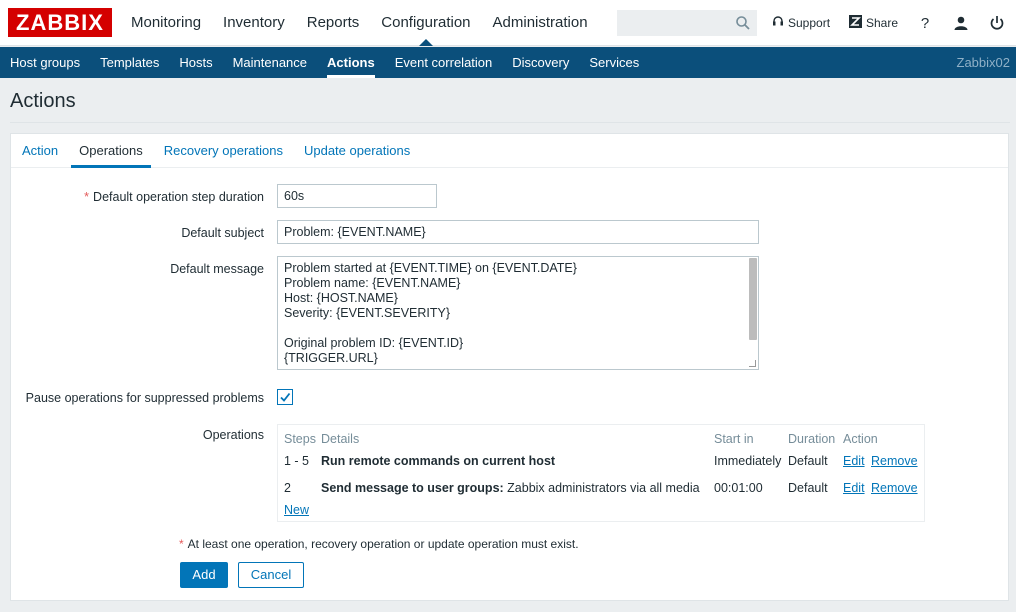 Image resolution: width=1016 pixels, height=612 pixels. What do you see at coordinates (222, 233) in the screenshot?
I see `subject-label: Default subject` at bounding box center [222, 233].